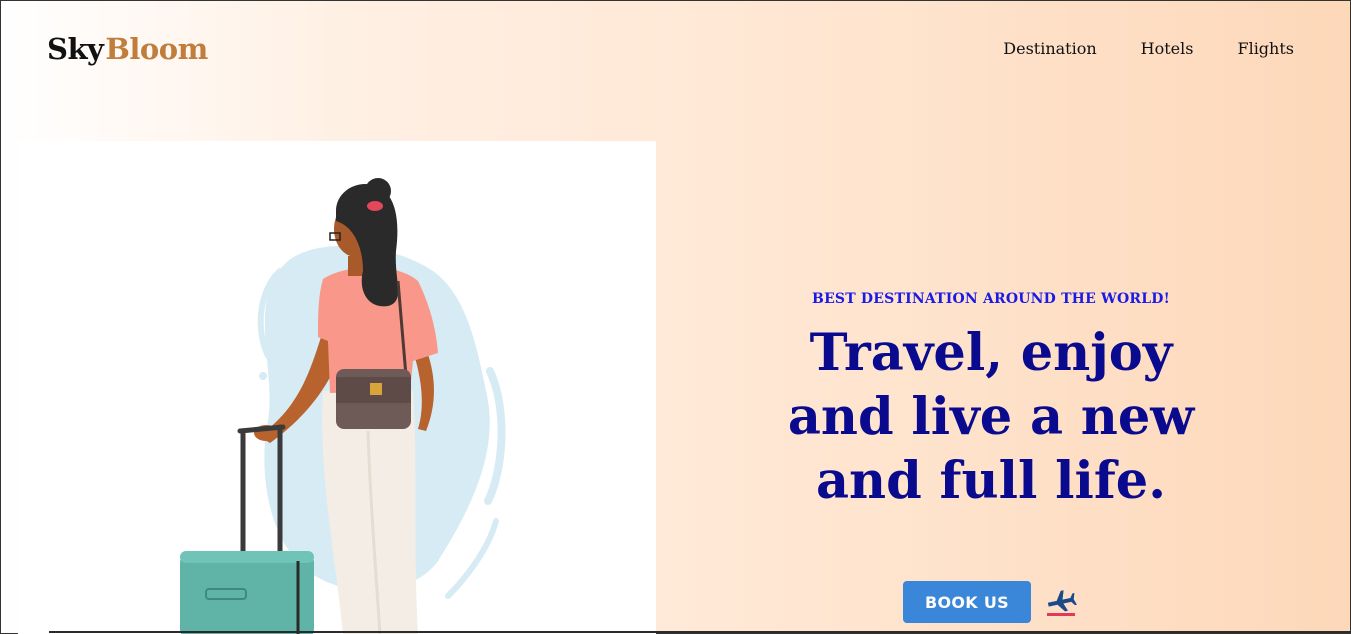 The height and width of the screenshot is (634, 1351). What do you see at coordinates (375, 206) in the screenshot?
I see `hair-tie` at bounding box center [375, 206].